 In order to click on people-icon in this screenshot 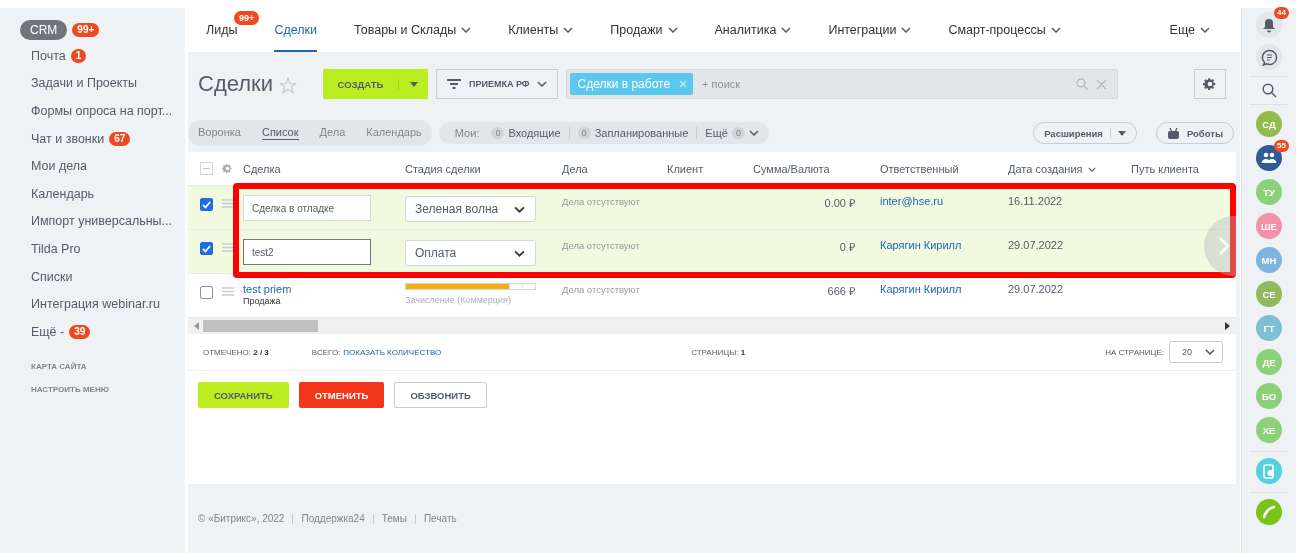, I will do `click(1269, 158)`.